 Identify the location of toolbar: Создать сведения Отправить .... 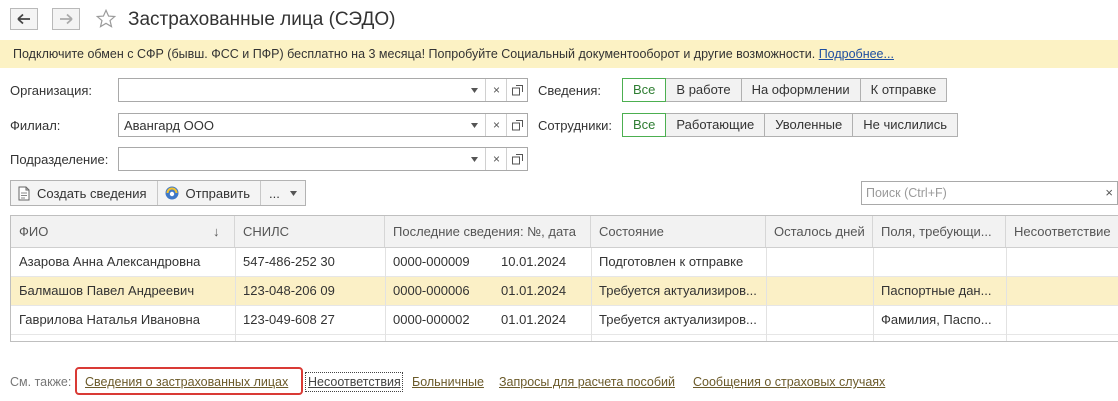
(158, 193).